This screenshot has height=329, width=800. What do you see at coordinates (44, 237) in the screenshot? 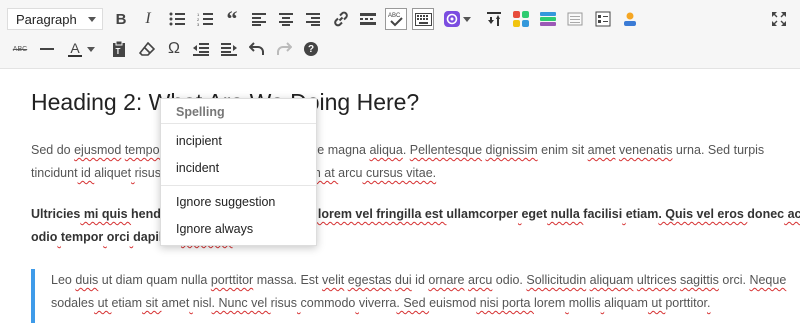
I see `text-run: odio` at bounding box center [44, 237].